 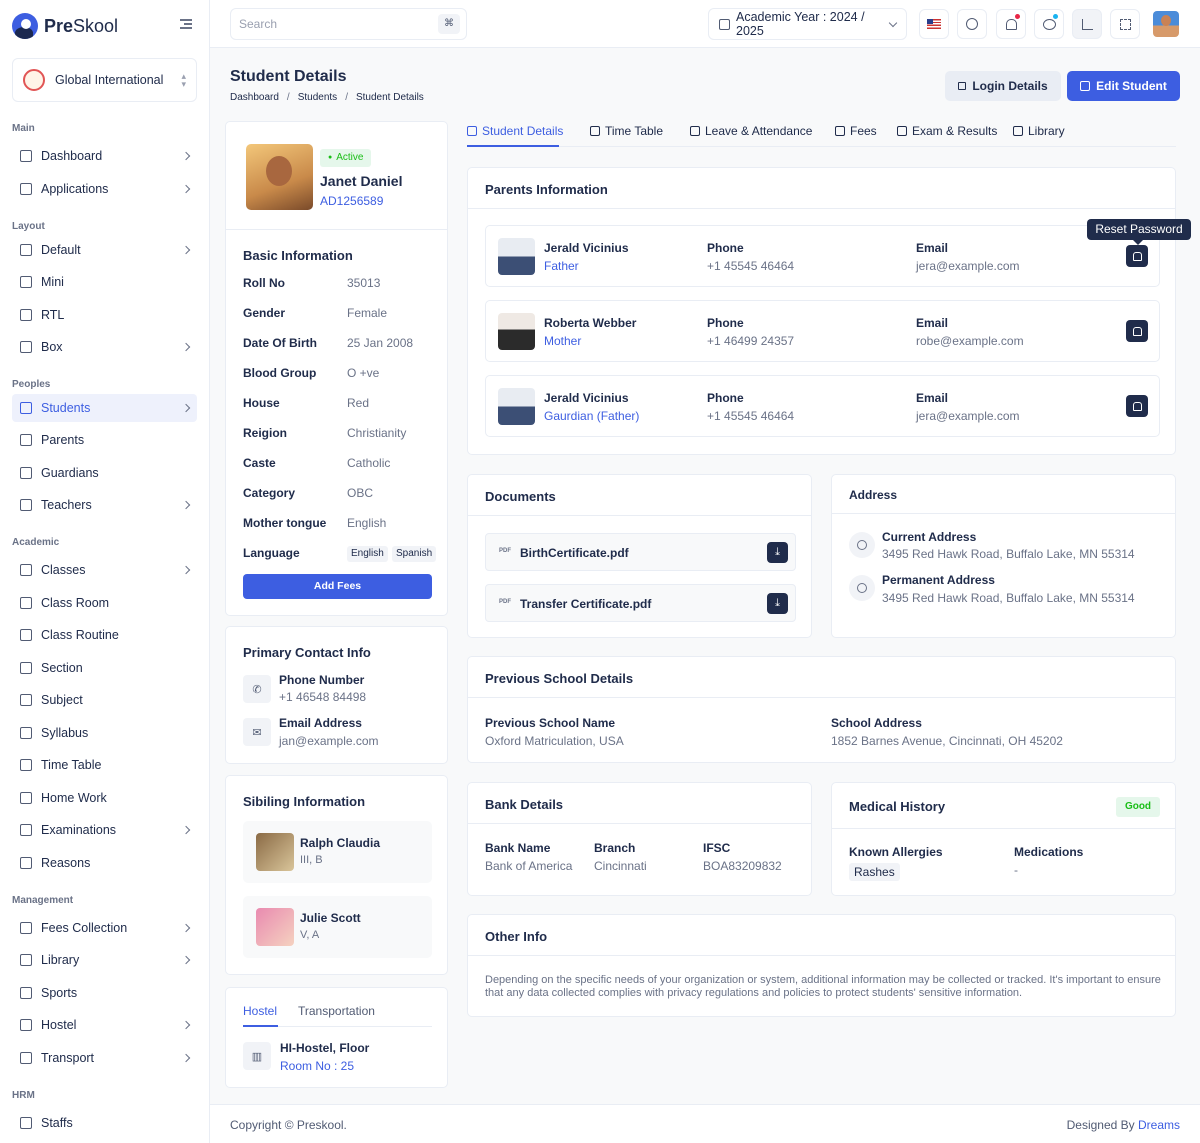 I want to click on medications-value: -, so click(x=1016, y=870).